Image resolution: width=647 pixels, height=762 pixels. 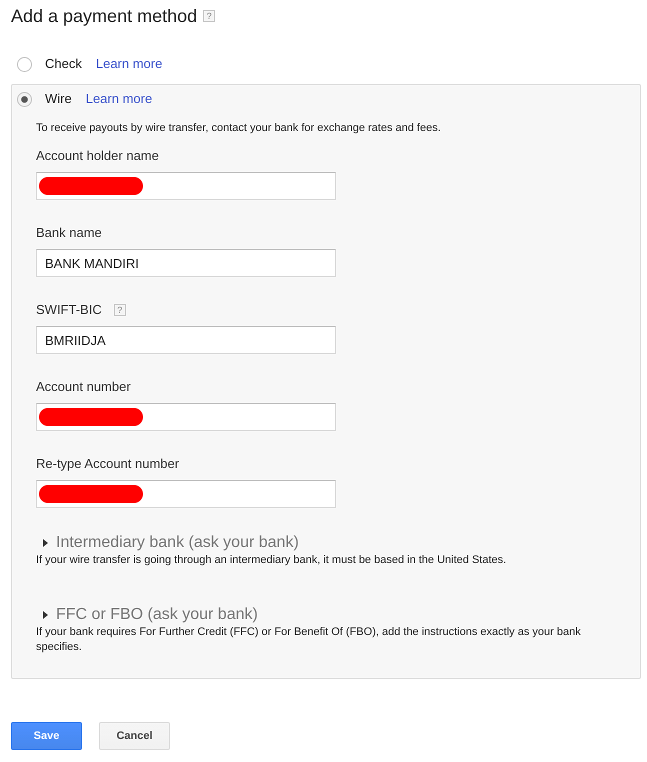 I want to click on field-label: Re-type Account number, so click(x=108, y=464).